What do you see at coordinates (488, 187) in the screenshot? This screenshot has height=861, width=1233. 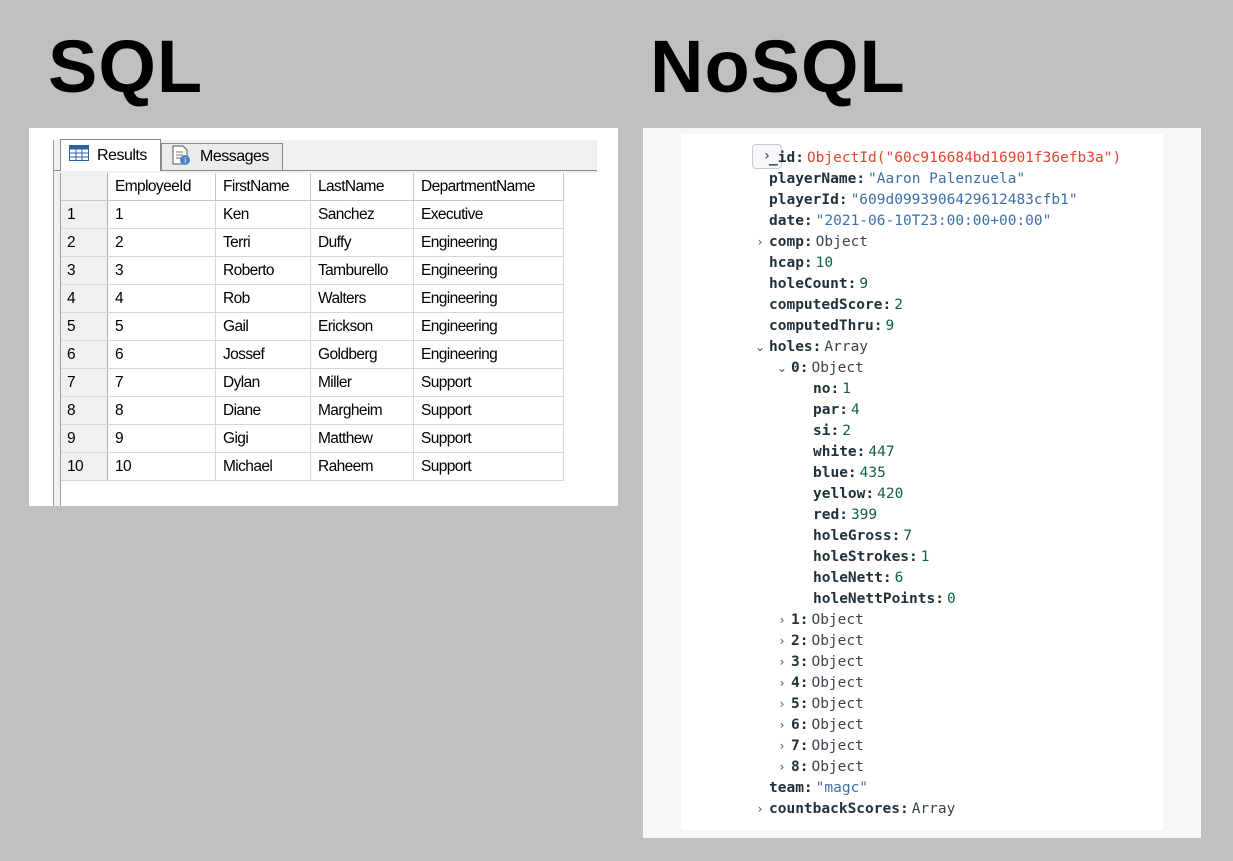 I see `col-header-departmentname: DepartmentName` at bounding box center [488, 187].